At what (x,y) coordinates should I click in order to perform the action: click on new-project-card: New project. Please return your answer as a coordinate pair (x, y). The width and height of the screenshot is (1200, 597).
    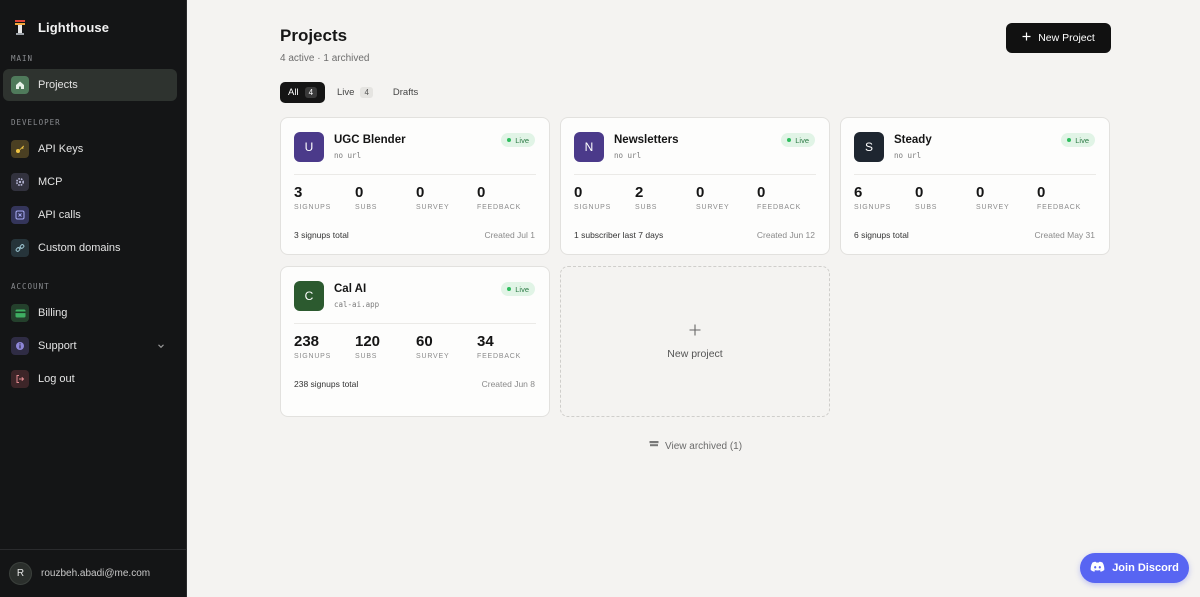
    Looking at the image, I should click on (695, 341).